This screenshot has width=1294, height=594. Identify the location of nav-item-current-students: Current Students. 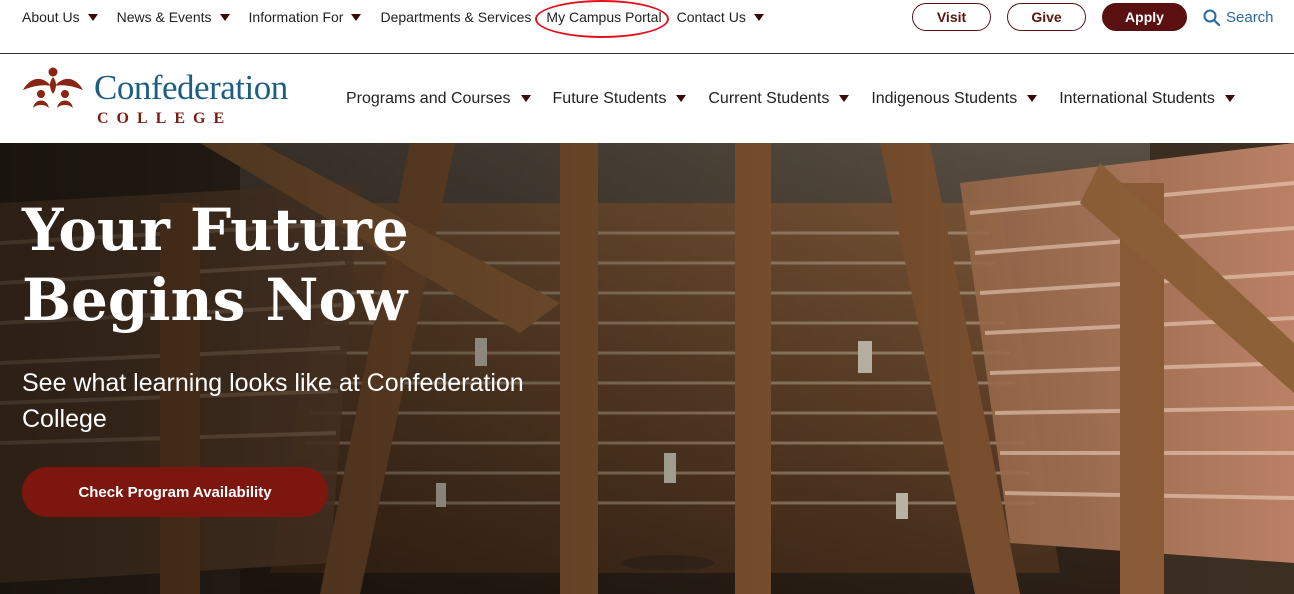
(779, 98).